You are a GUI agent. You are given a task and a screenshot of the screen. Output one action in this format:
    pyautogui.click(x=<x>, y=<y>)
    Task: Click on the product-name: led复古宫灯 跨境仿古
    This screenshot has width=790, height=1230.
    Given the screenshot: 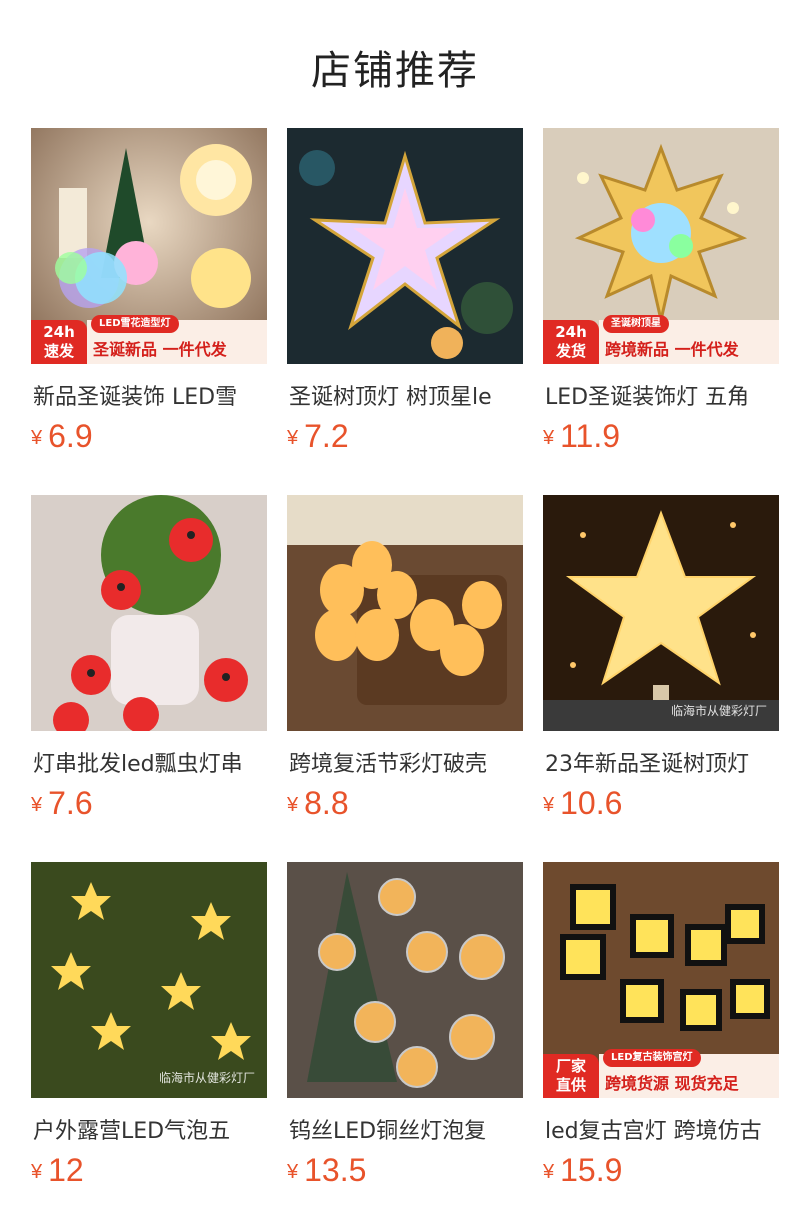 What is the action you would take?
    pyautogui.click(x=662, y=1129)
    